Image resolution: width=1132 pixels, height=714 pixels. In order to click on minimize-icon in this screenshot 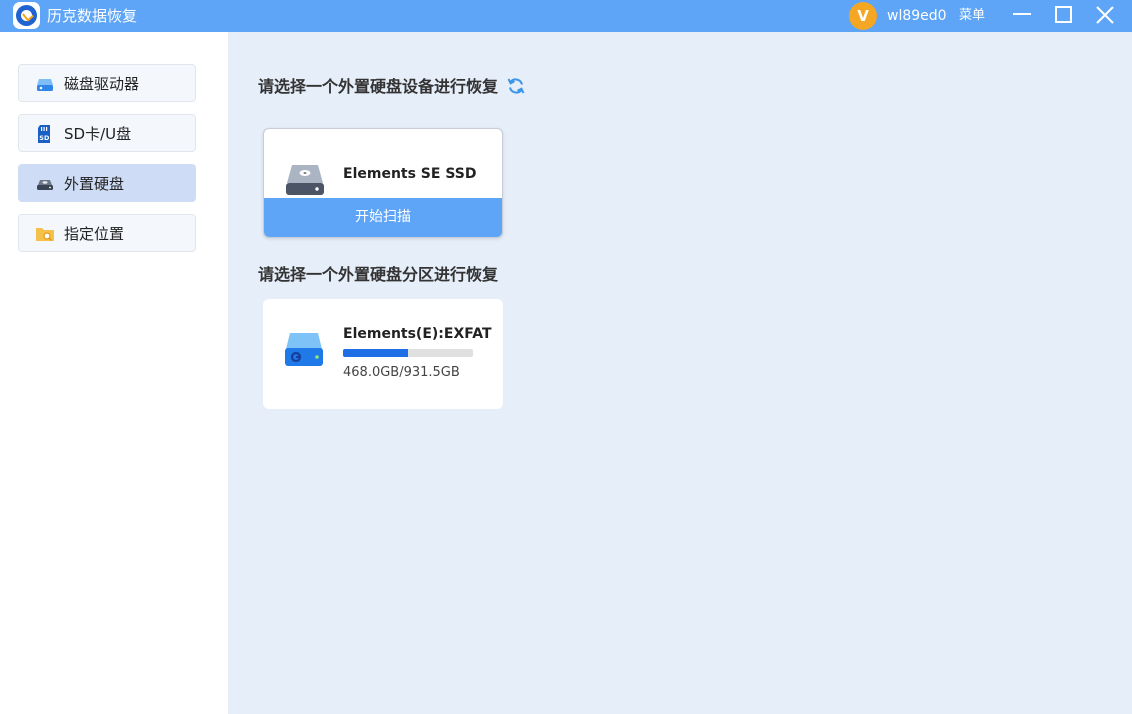, I will do `click(1022, 14)`.